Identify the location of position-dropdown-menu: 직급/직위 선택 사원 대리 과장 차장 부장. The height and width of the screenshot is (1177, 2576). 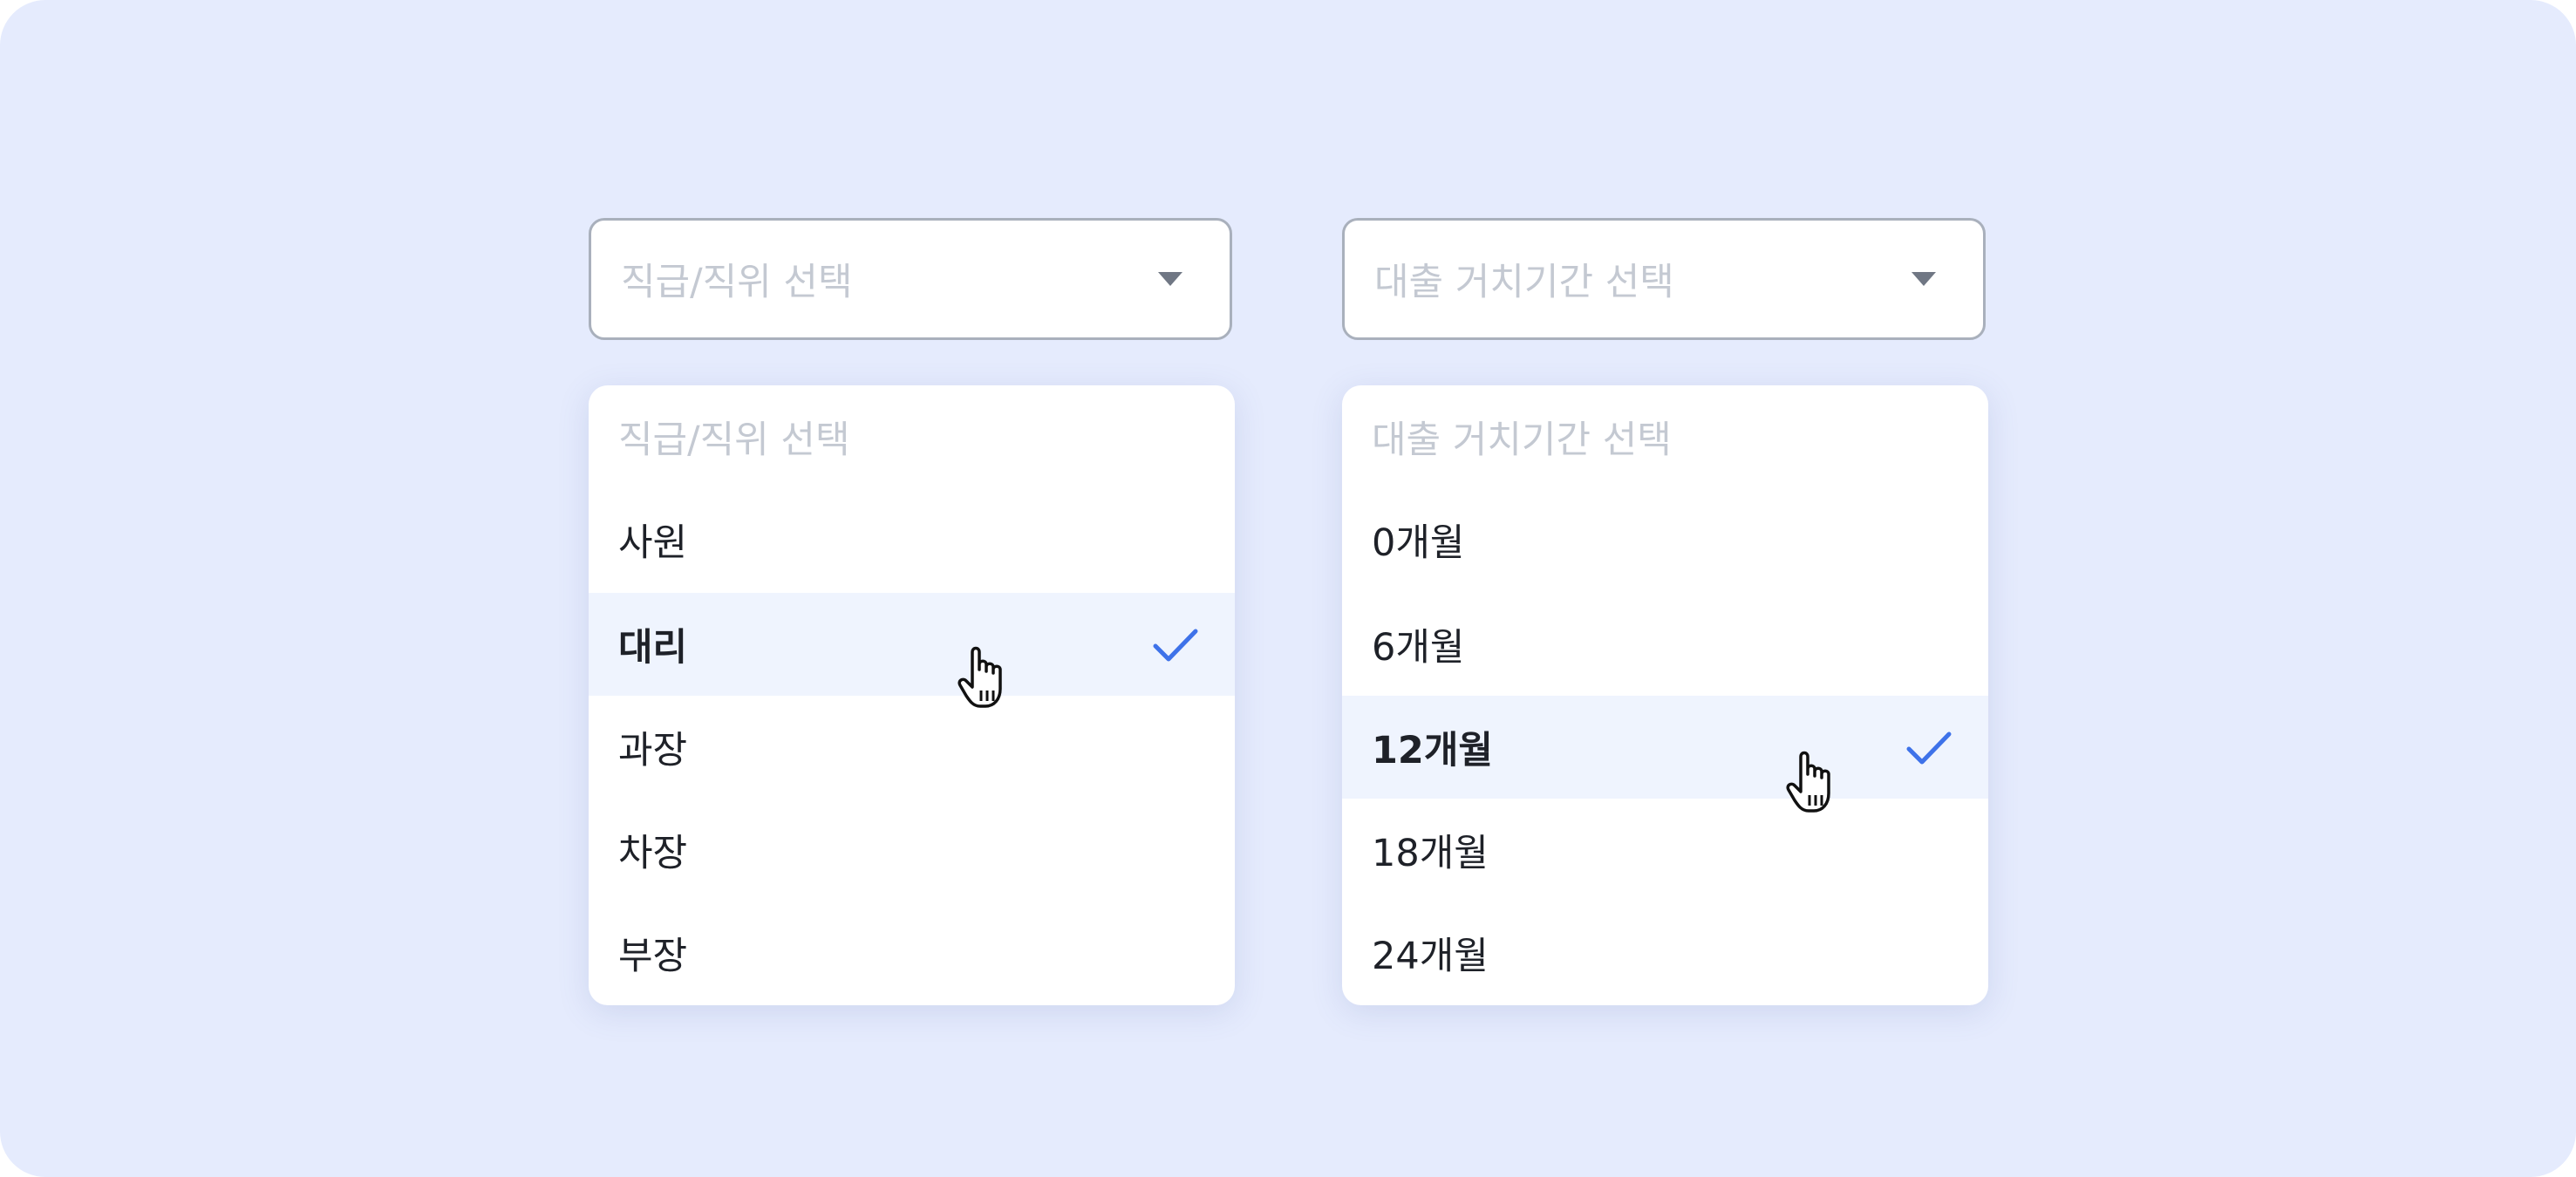
(912, 695).